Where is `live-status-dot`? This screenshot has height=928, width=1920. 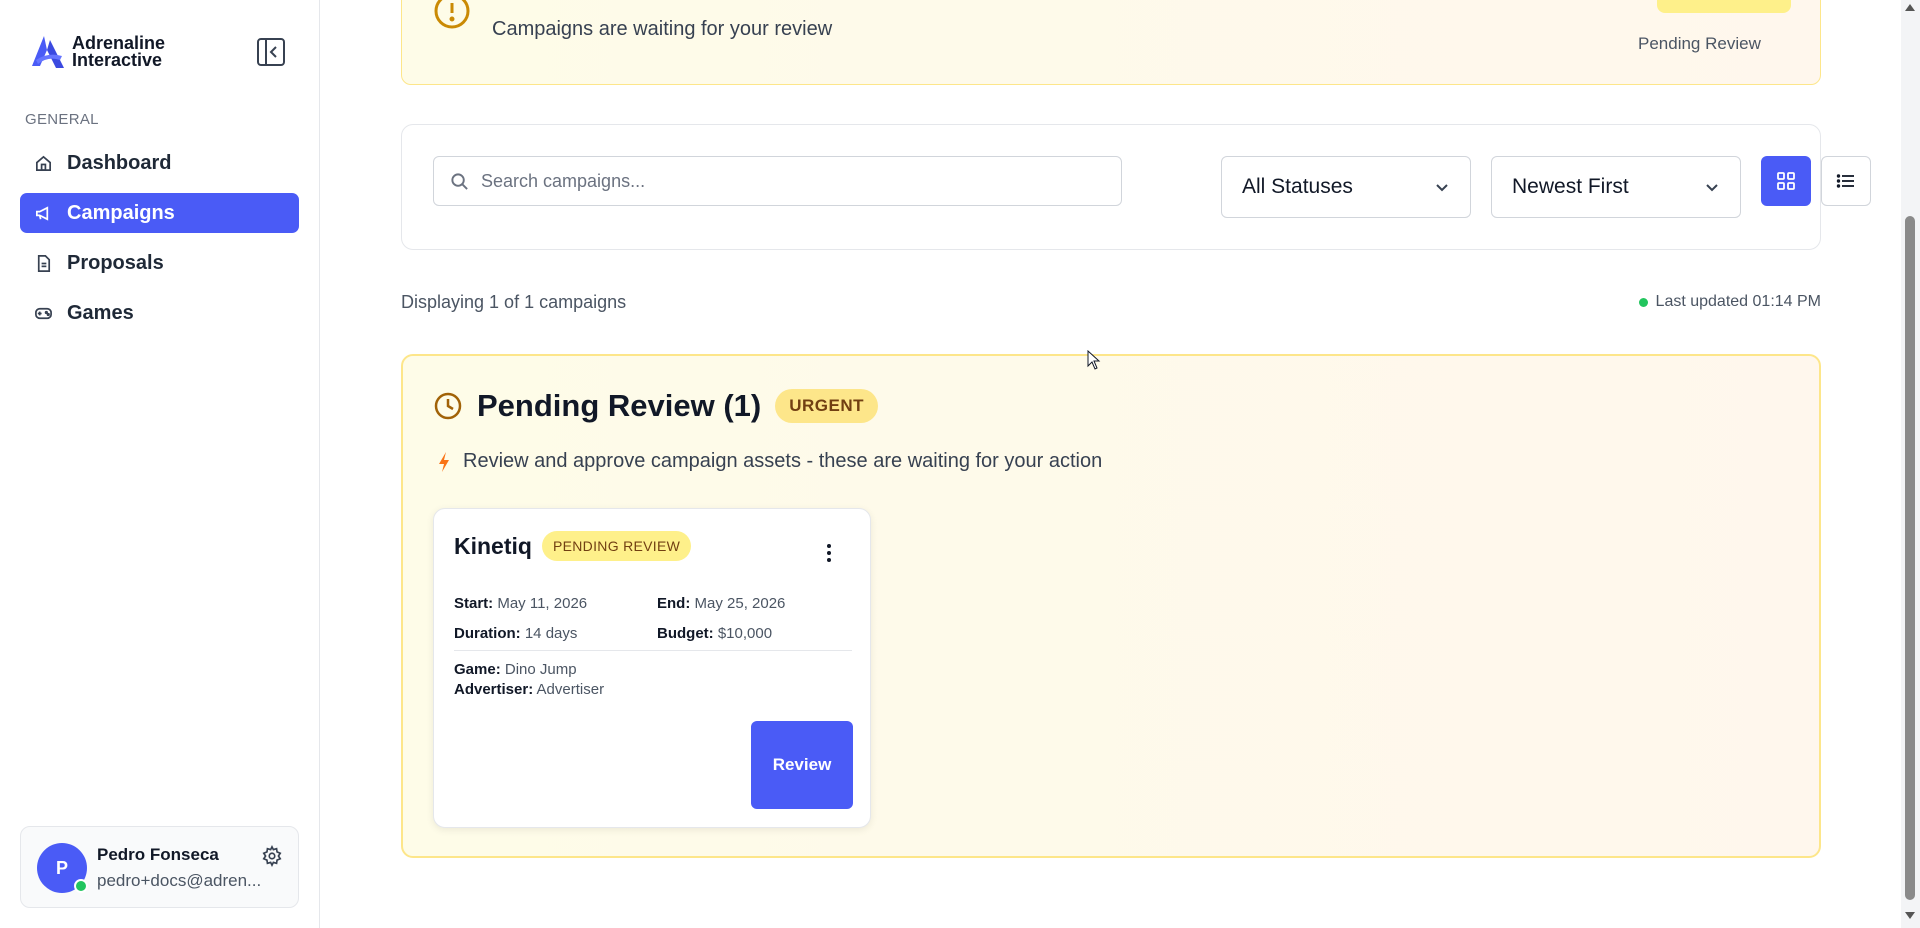
live-status-dot is located at coordinates (1643, 302).